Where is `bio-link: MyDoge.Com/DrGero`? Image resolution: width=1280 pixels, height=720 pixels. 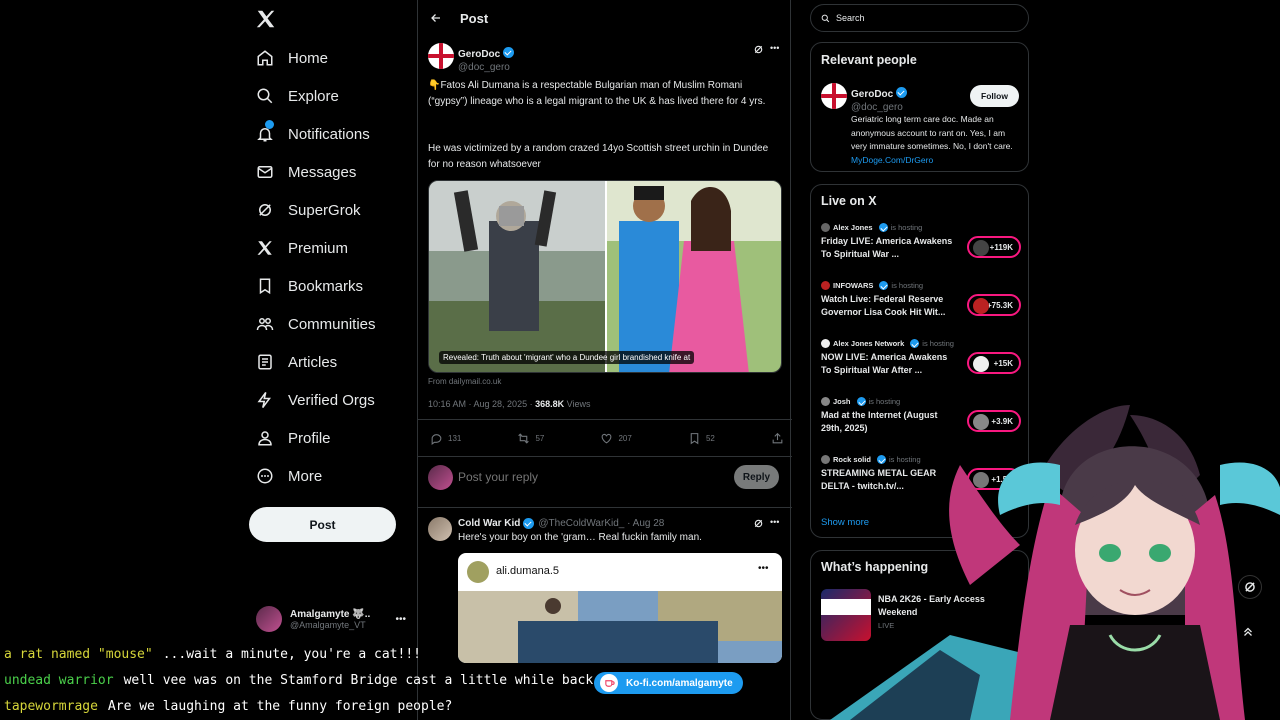
bio-link: MyDoge.Com/DrGero is located at coordinates (892, 160).